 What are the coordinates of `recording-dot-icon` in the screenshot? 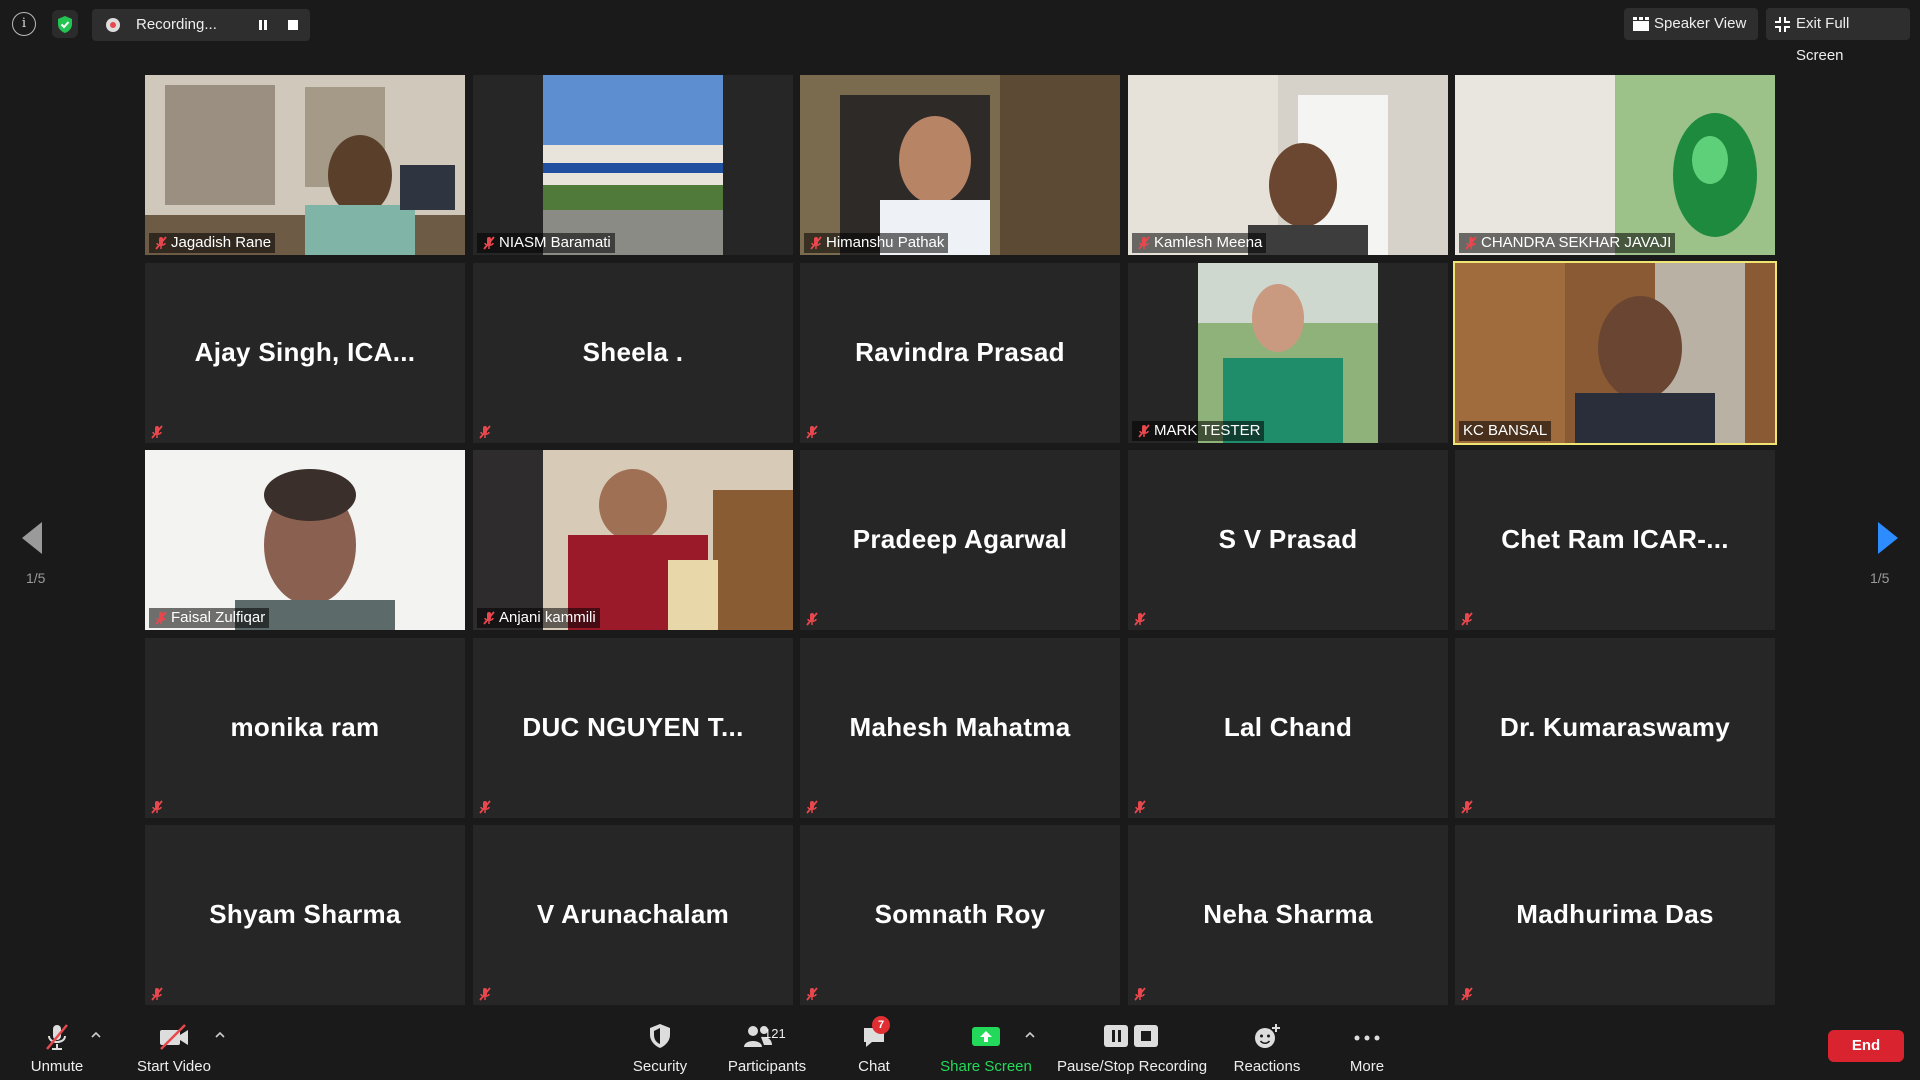 It's located at (113, 25).